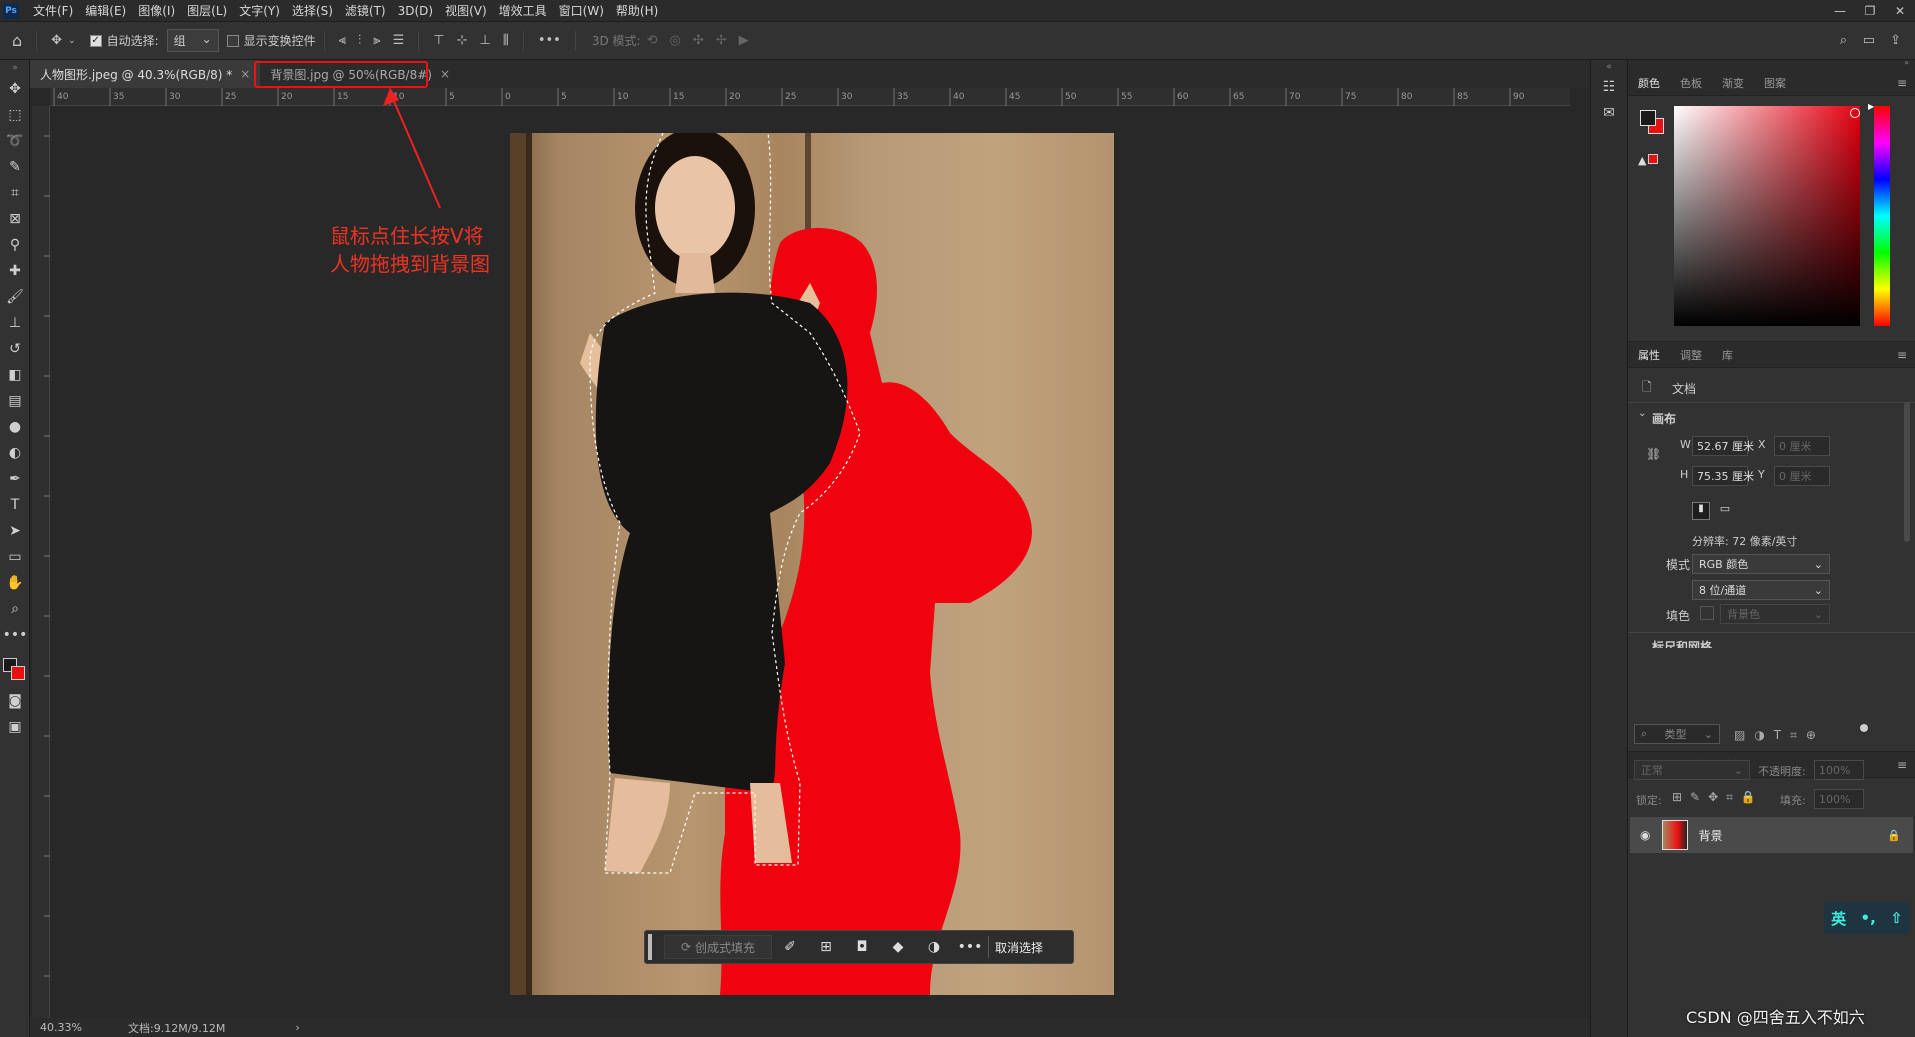 This screenshot has width=1915, height=1037. I want to click on auto-select-dropdown: 组 ⌄, so click(192, 40).